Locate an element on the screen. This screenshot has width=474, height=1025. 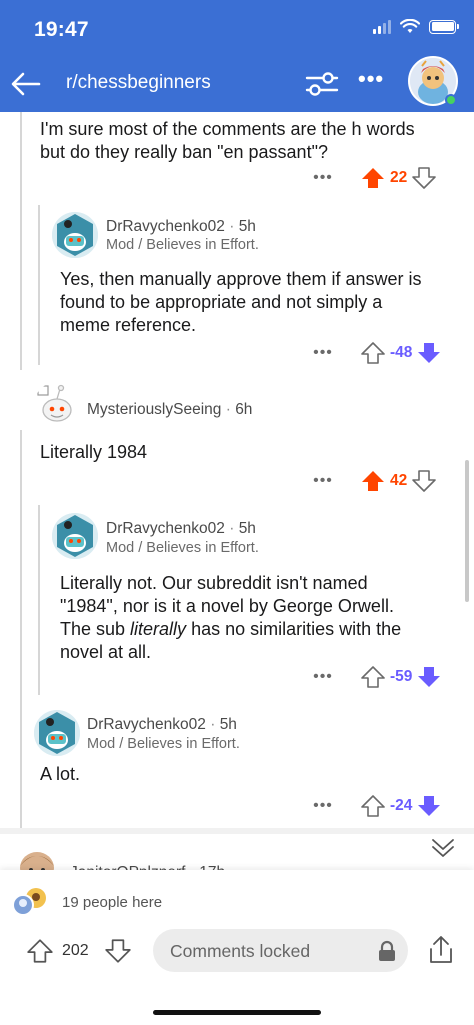
comment-text-line: found to be appropriate and not simply a is located at coordinates (221, 302).